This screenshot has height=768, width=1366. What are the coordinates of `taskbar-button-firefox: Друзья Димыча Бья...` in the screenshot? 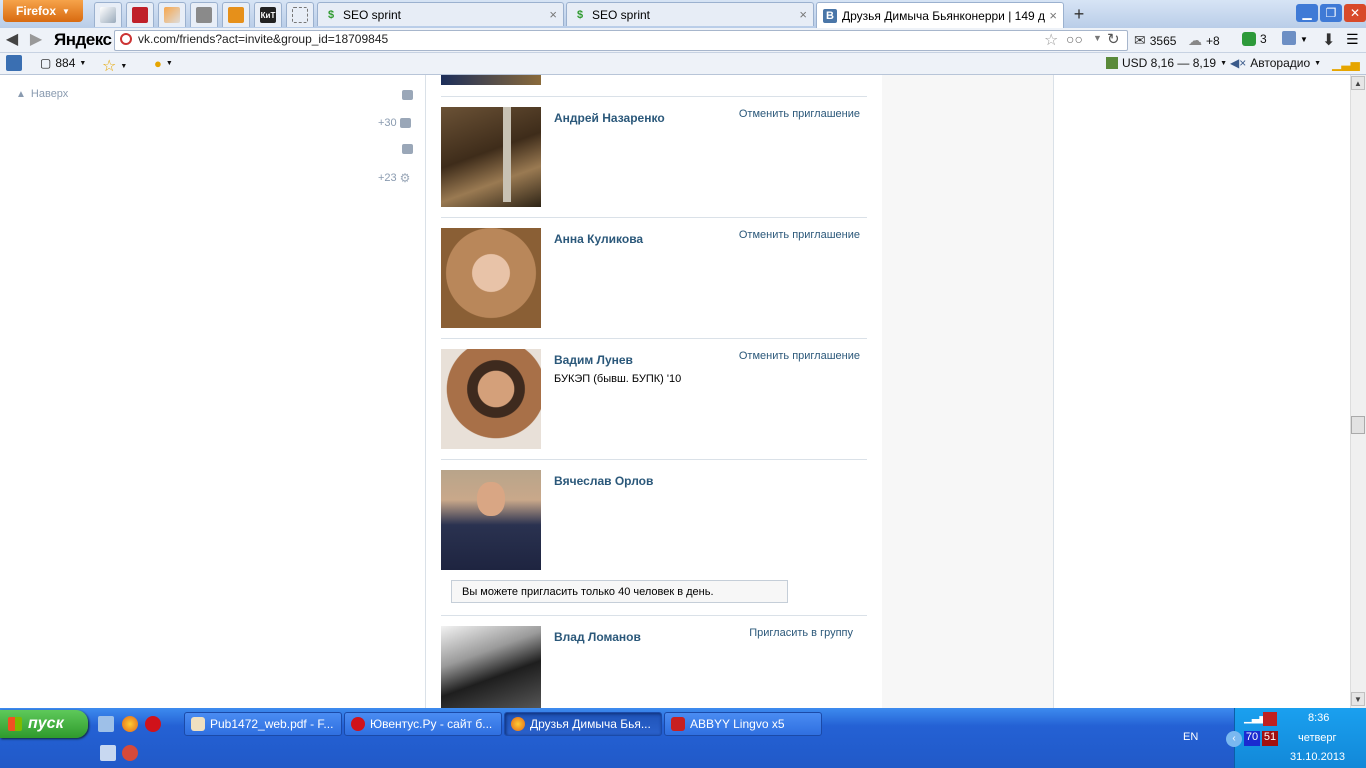 It's located at (583, 724).